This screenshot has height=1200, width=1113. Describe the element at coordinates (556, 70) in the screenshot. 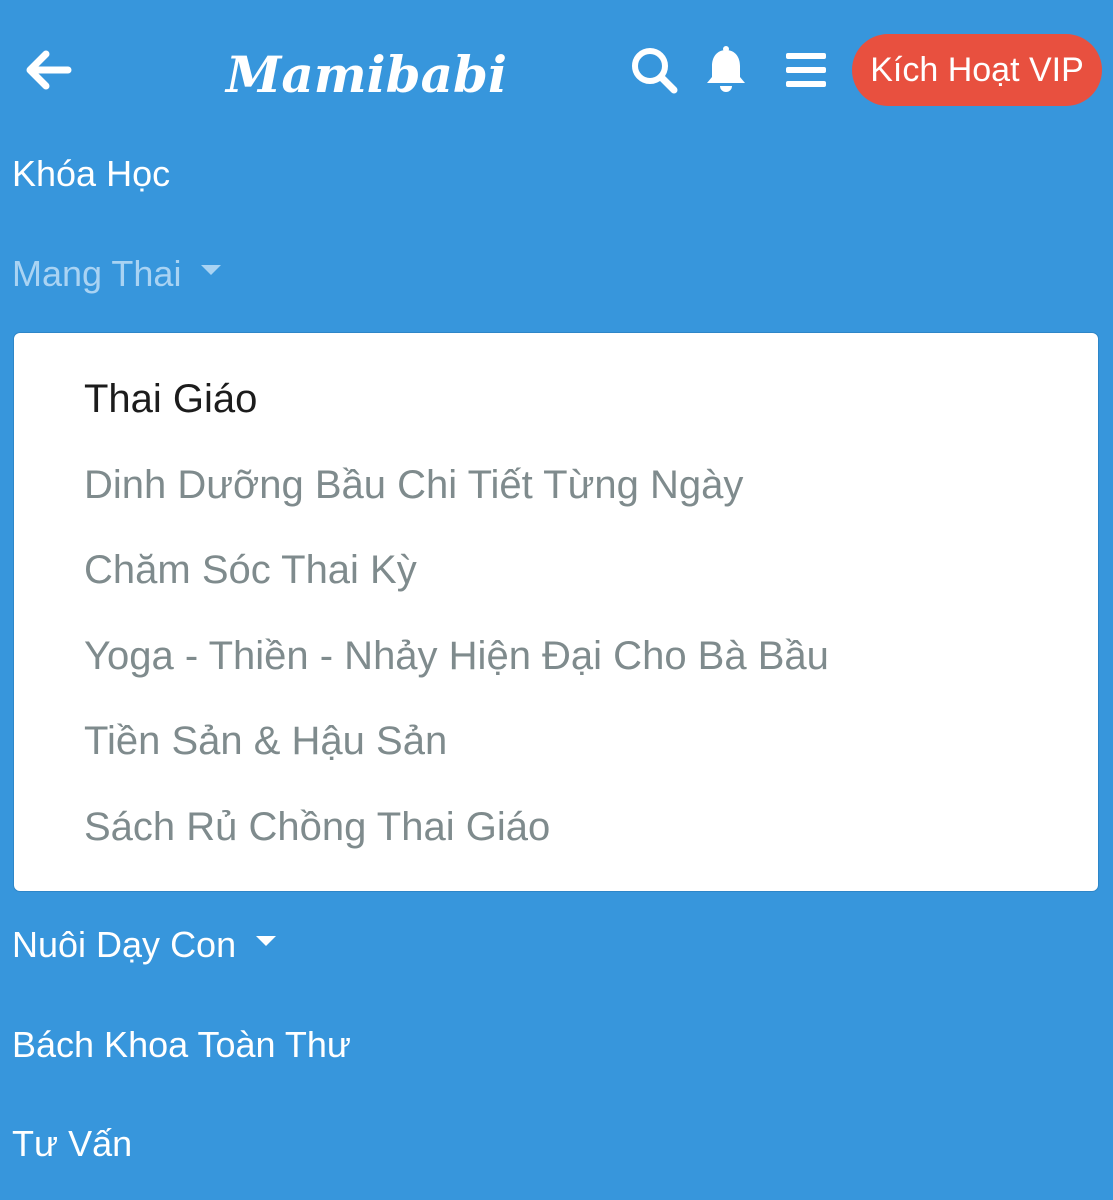

I see `top-header: Mamibabi Kích Hoạt VIP` at that location.